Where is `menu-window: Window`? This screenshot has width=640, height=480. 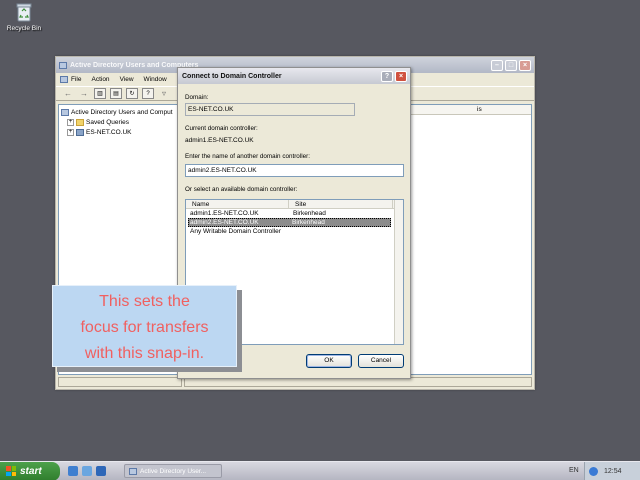
menu-window: Window is located at coordinates (155, 79).